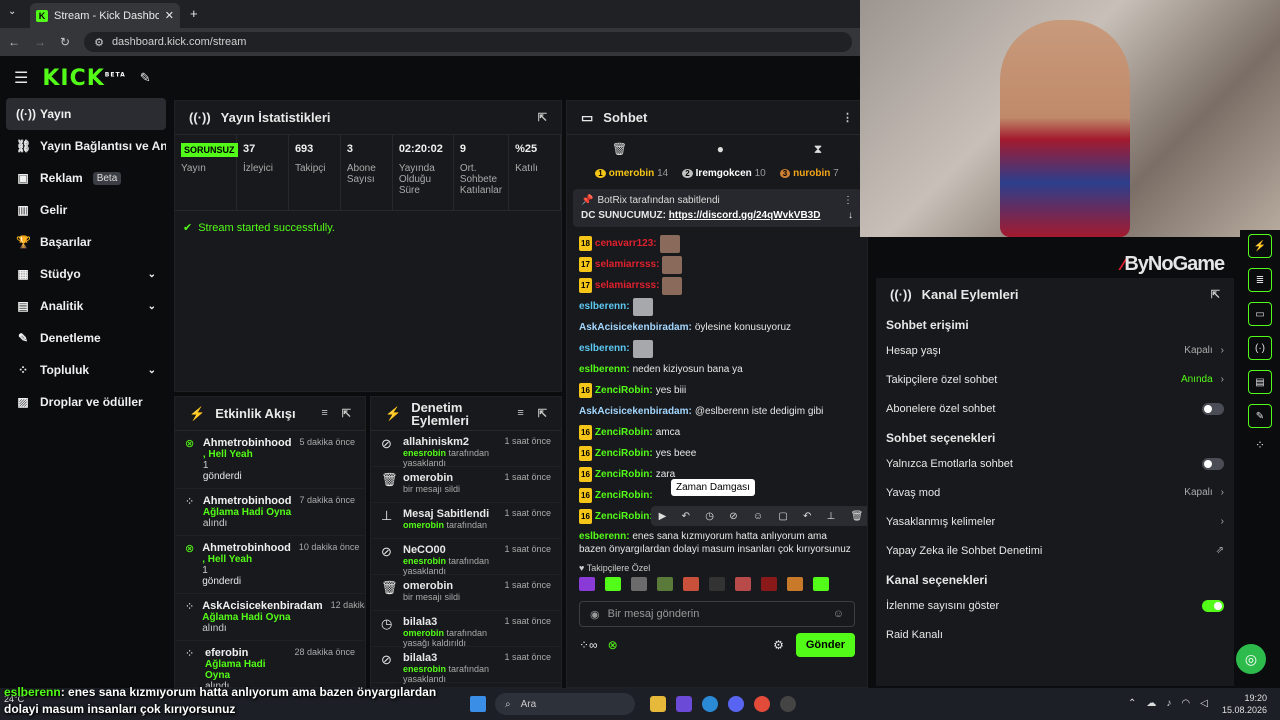  Describe the element at coordinates (1260, 280) in the screenshot. I see `list-icon: ≣` at that location.